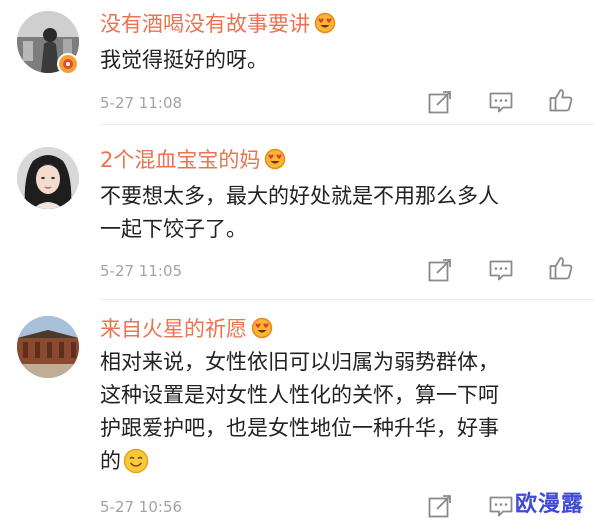  What do you see at coordinates (141, 271) in the screenshot?
I see `comment-timestamp: 5-27 11:05` at bounding box center [141, 271].